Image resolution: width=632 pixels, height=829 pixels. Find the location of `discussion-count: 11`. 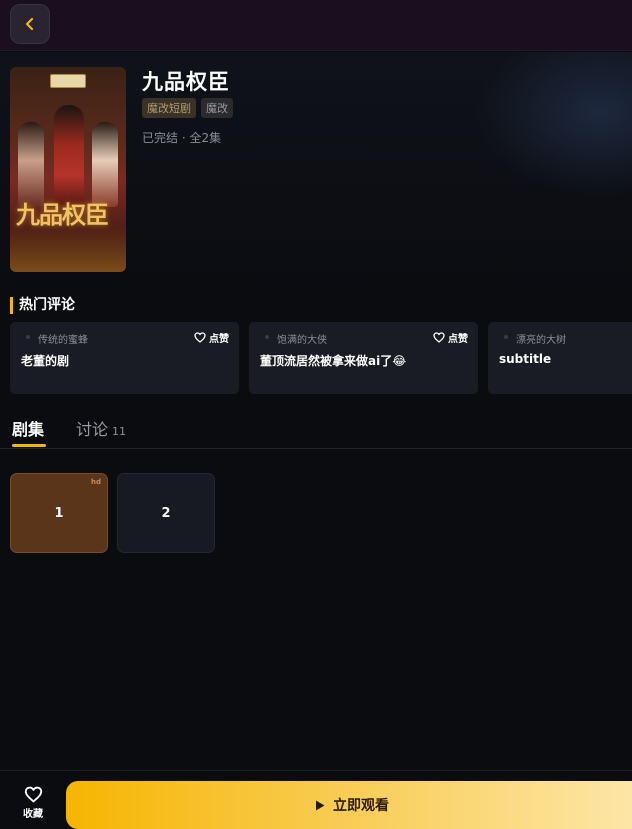

discussion-count: 11 is located at coordinates (119, 431).